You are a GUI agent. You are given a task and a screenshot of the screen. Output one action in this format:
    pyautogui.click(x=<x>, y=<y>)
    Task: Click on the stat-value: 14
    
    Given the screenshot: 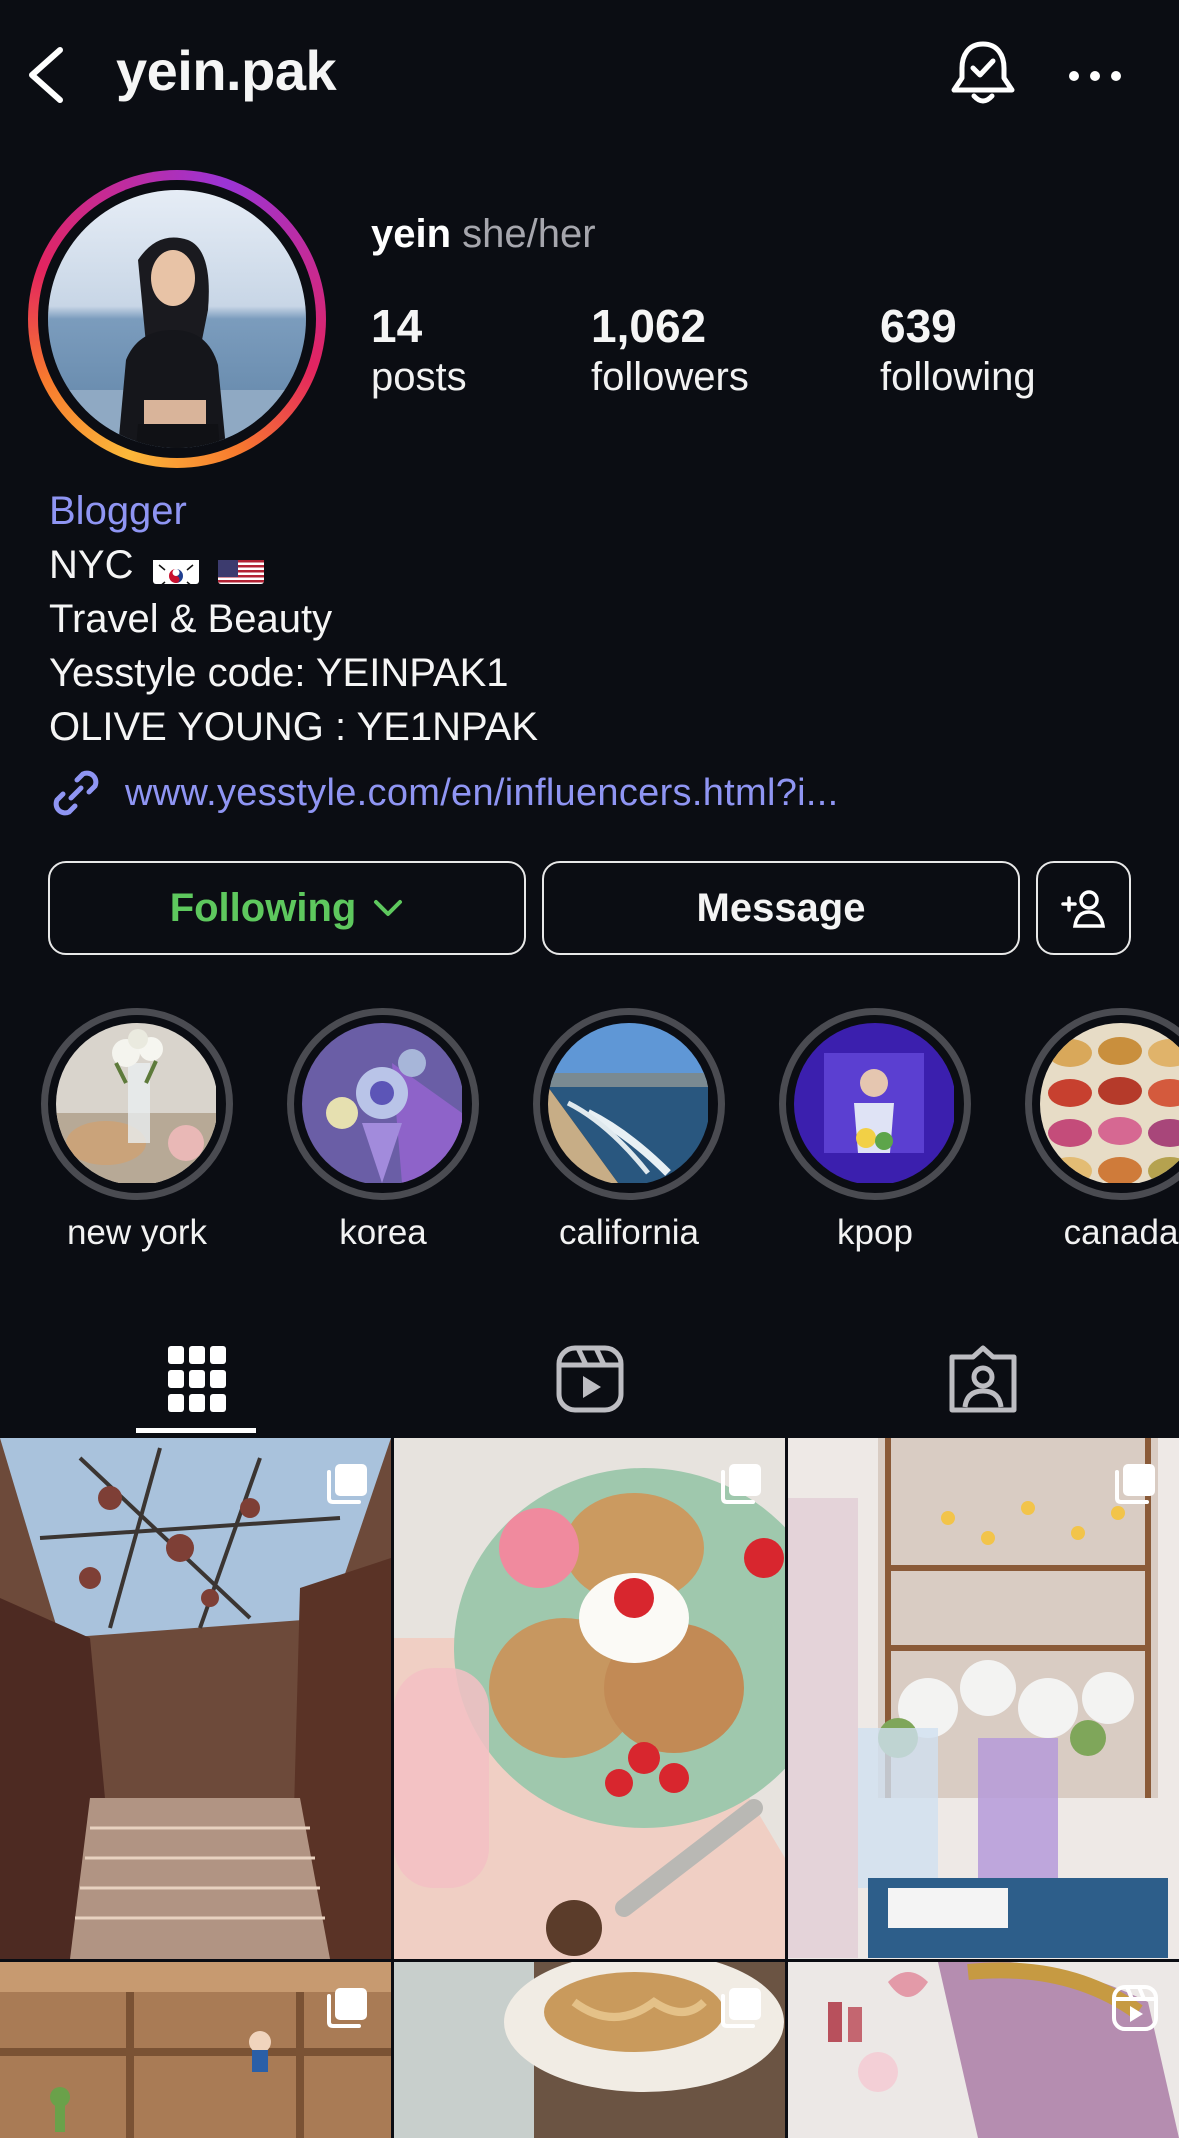 What is the action you would take?
    pyautogui.click(x=397, y=326)
    